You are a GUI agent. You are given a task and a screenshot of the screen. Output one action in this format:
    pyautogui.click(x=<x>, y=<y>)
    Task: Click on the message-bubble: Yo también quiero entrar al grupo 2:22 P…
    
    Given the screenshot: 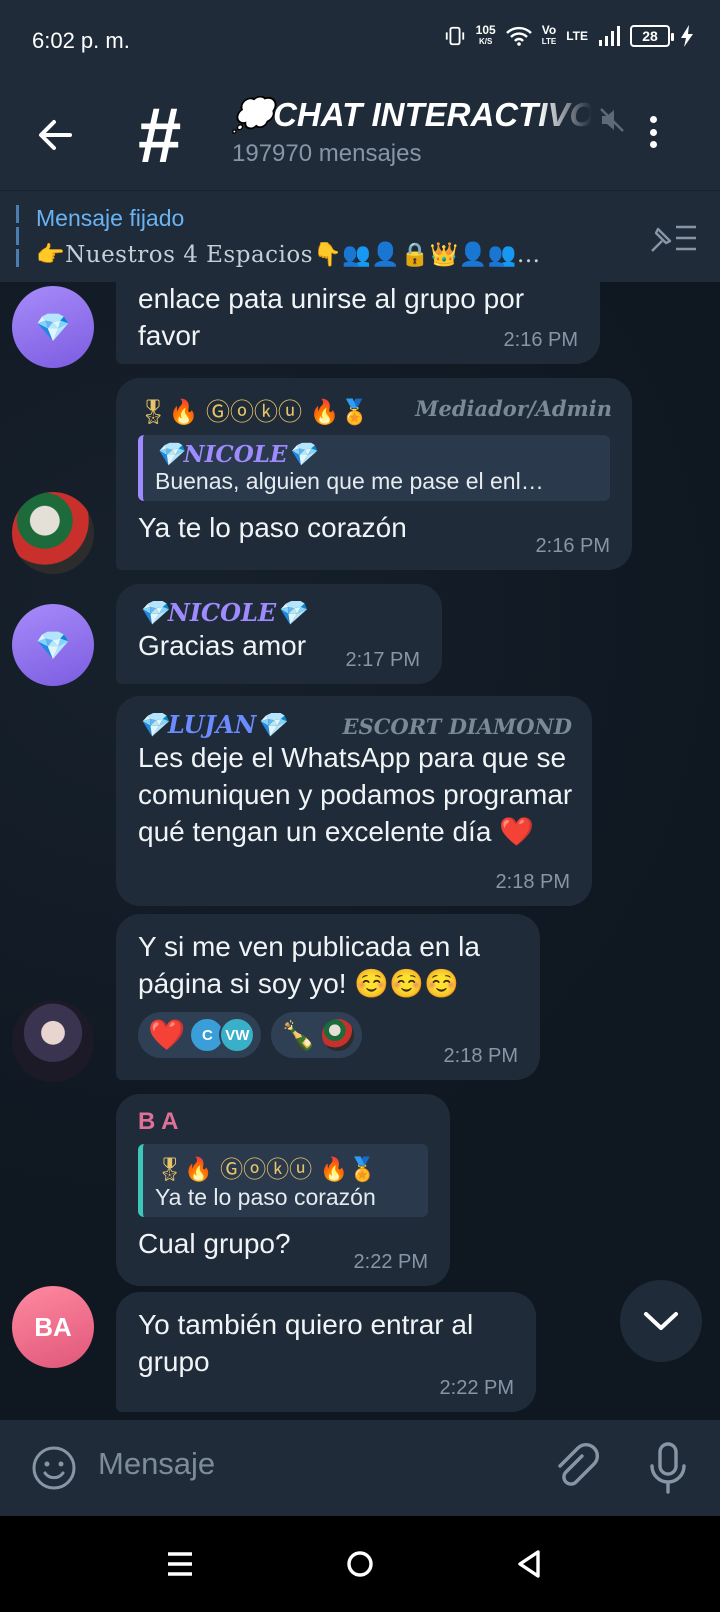 What is the action you would take?
    pyautogui.click(x=326, y=1352)
    